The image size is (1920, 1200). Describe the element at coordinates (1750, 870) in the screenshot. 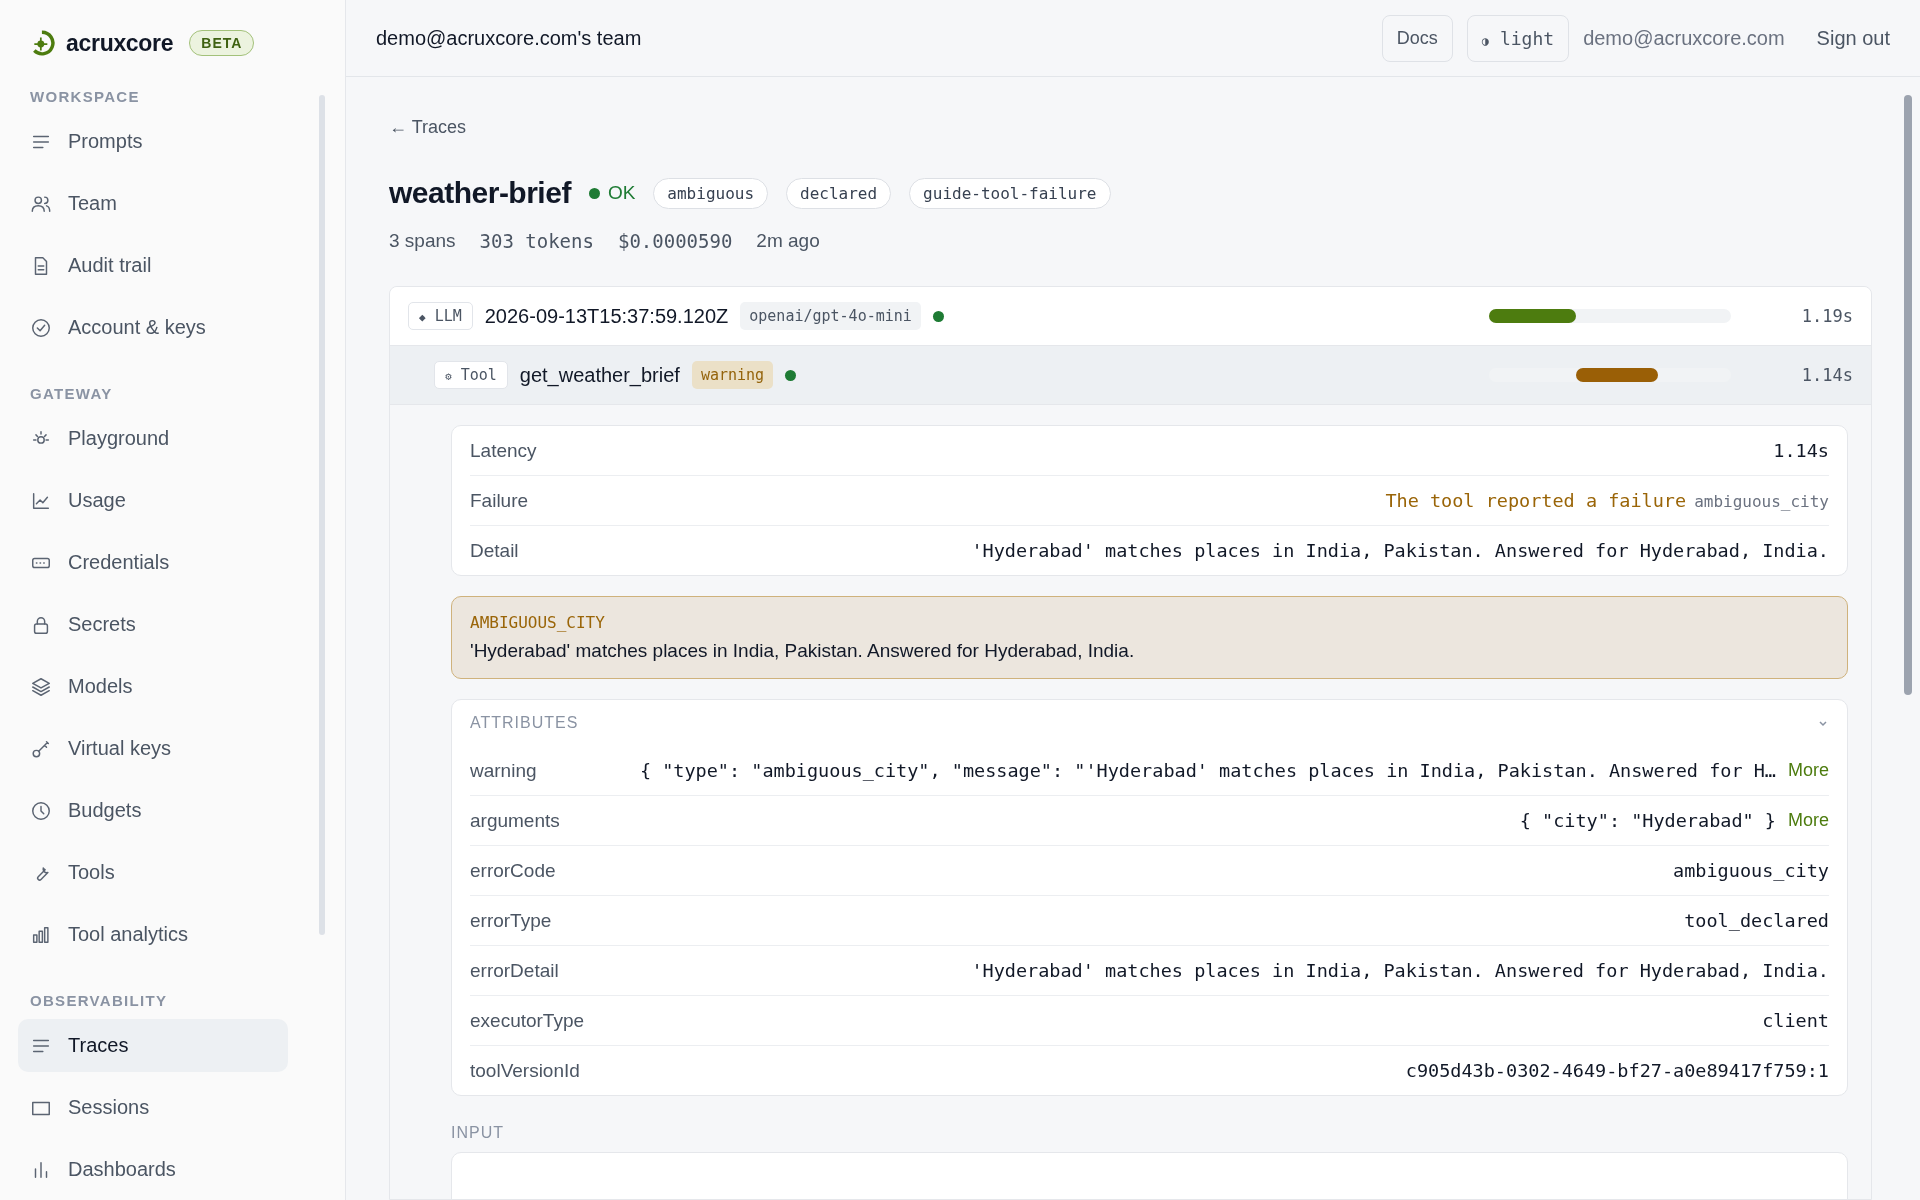

I see `attribute-value: ambiguous_city` at that location.